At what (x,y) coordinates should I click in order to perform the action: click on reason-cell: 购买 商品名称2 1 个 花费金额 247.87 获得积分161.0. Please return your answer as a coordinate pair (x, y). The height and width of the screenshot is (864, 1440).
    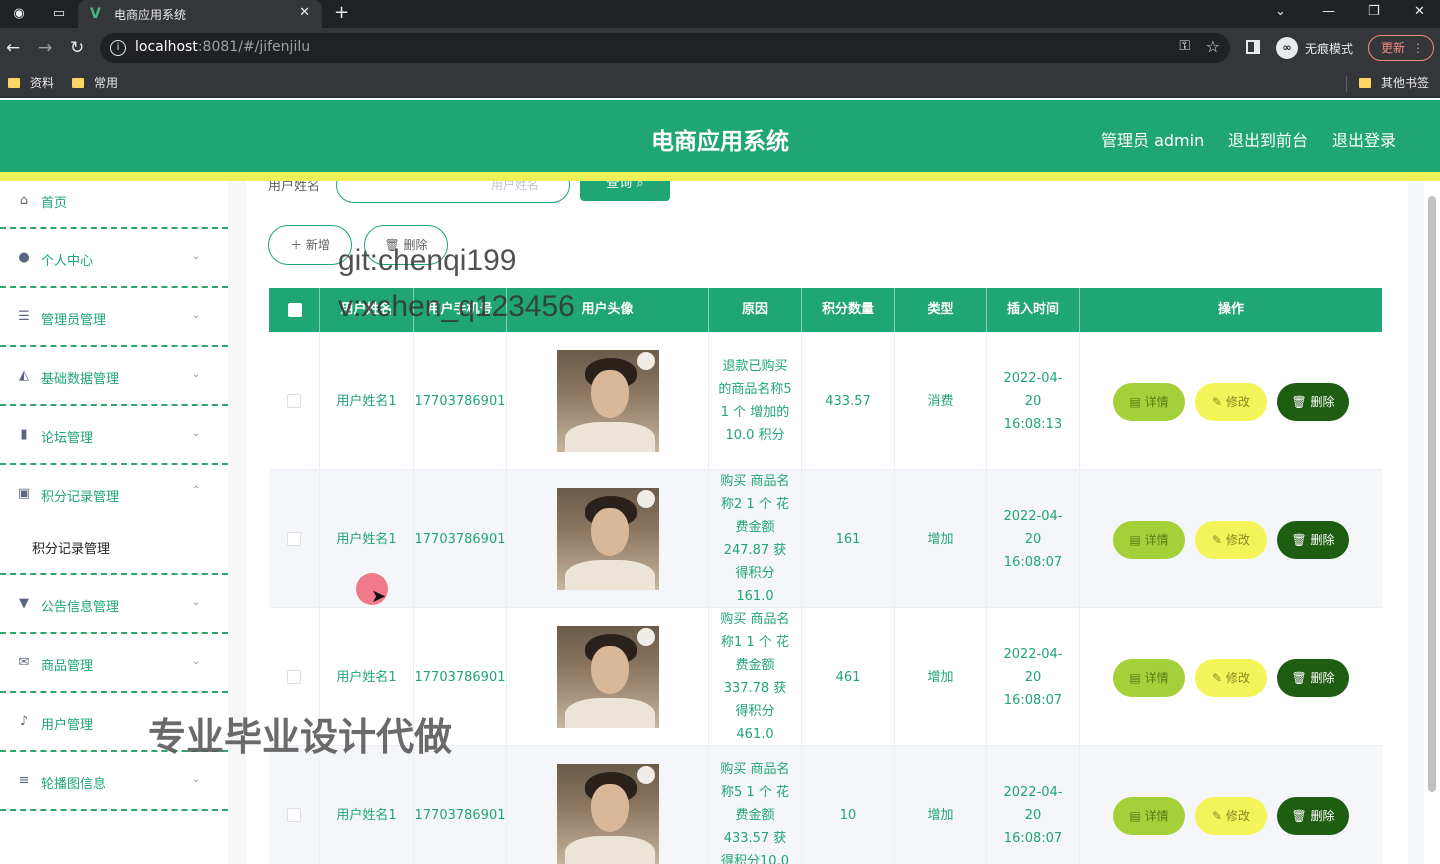
    Looking at the image, I should click on (755, 539).